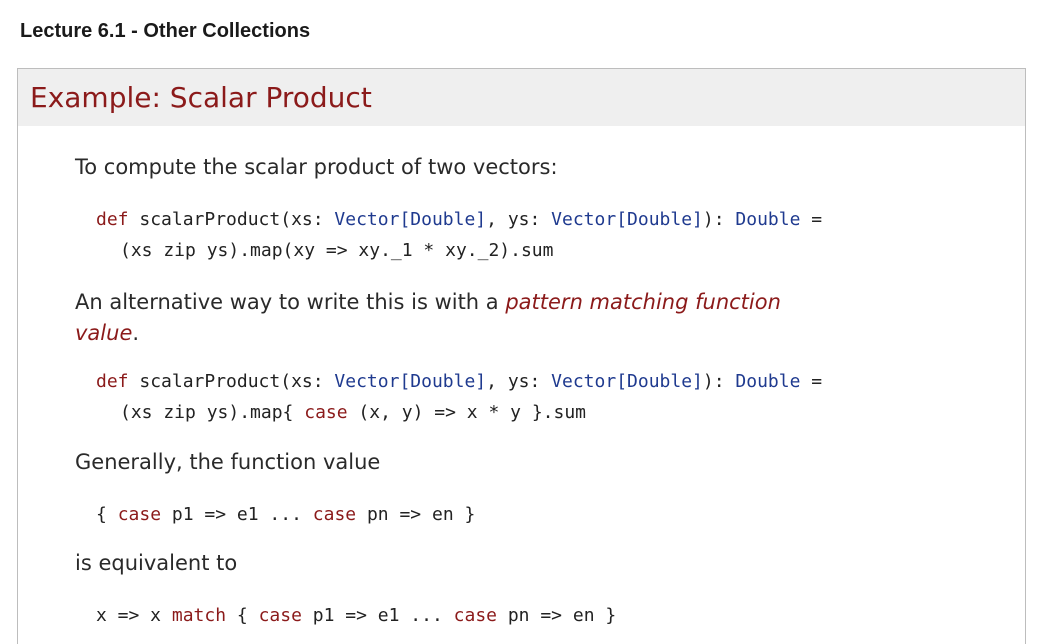  What do you see at coordinates (136, 333) in the screenshot?
I see `alt-text-end: .` at bounding box center [136, 333].